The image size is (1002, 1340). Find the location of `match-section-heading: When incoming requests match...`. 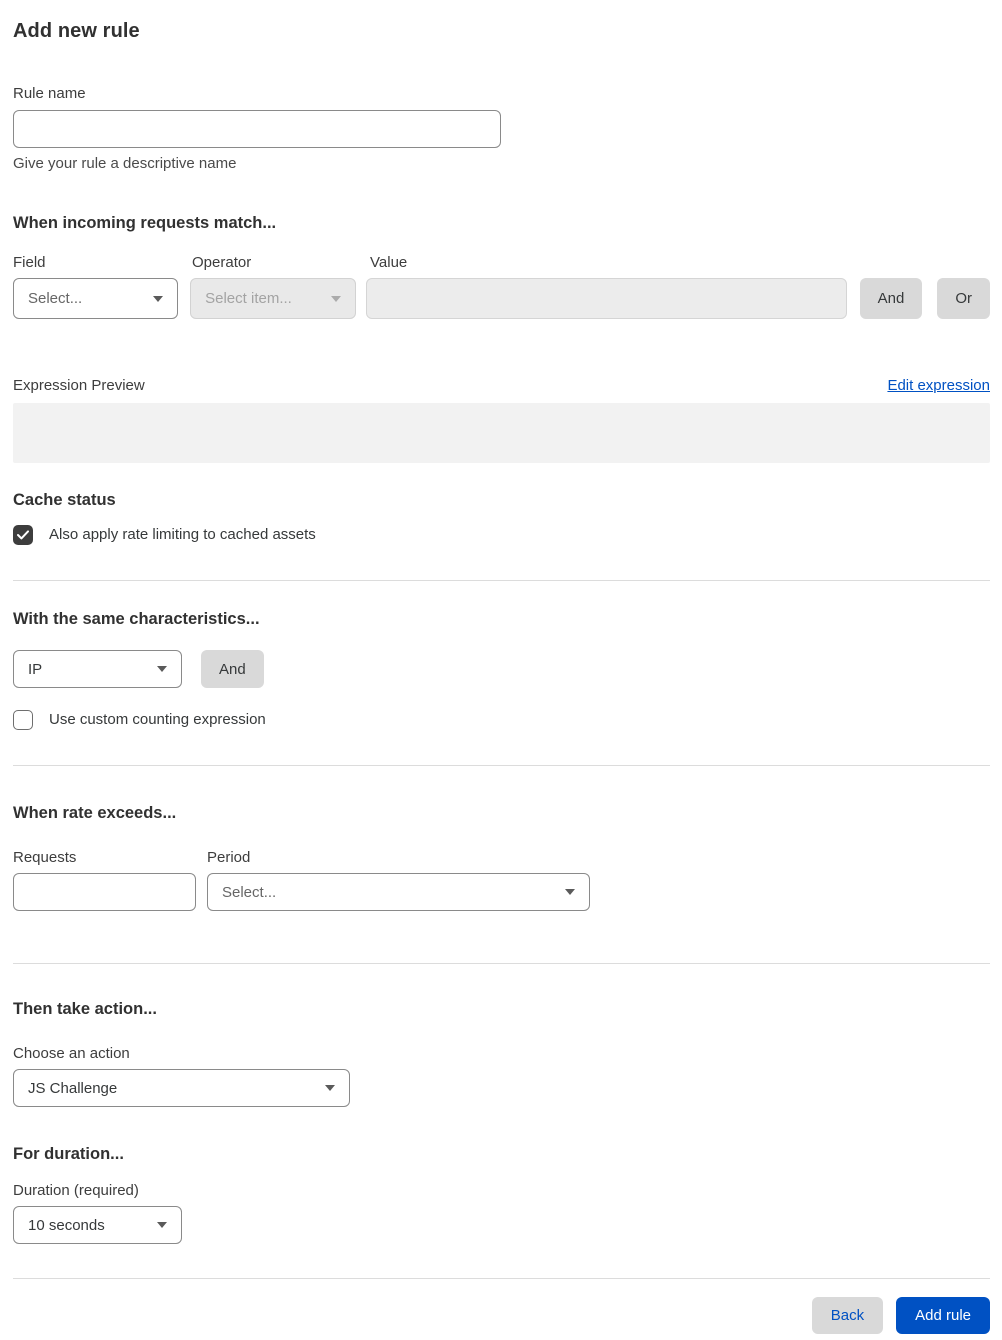

match-section-heading: When incoming requests match... is located at coordinates (145, 223).